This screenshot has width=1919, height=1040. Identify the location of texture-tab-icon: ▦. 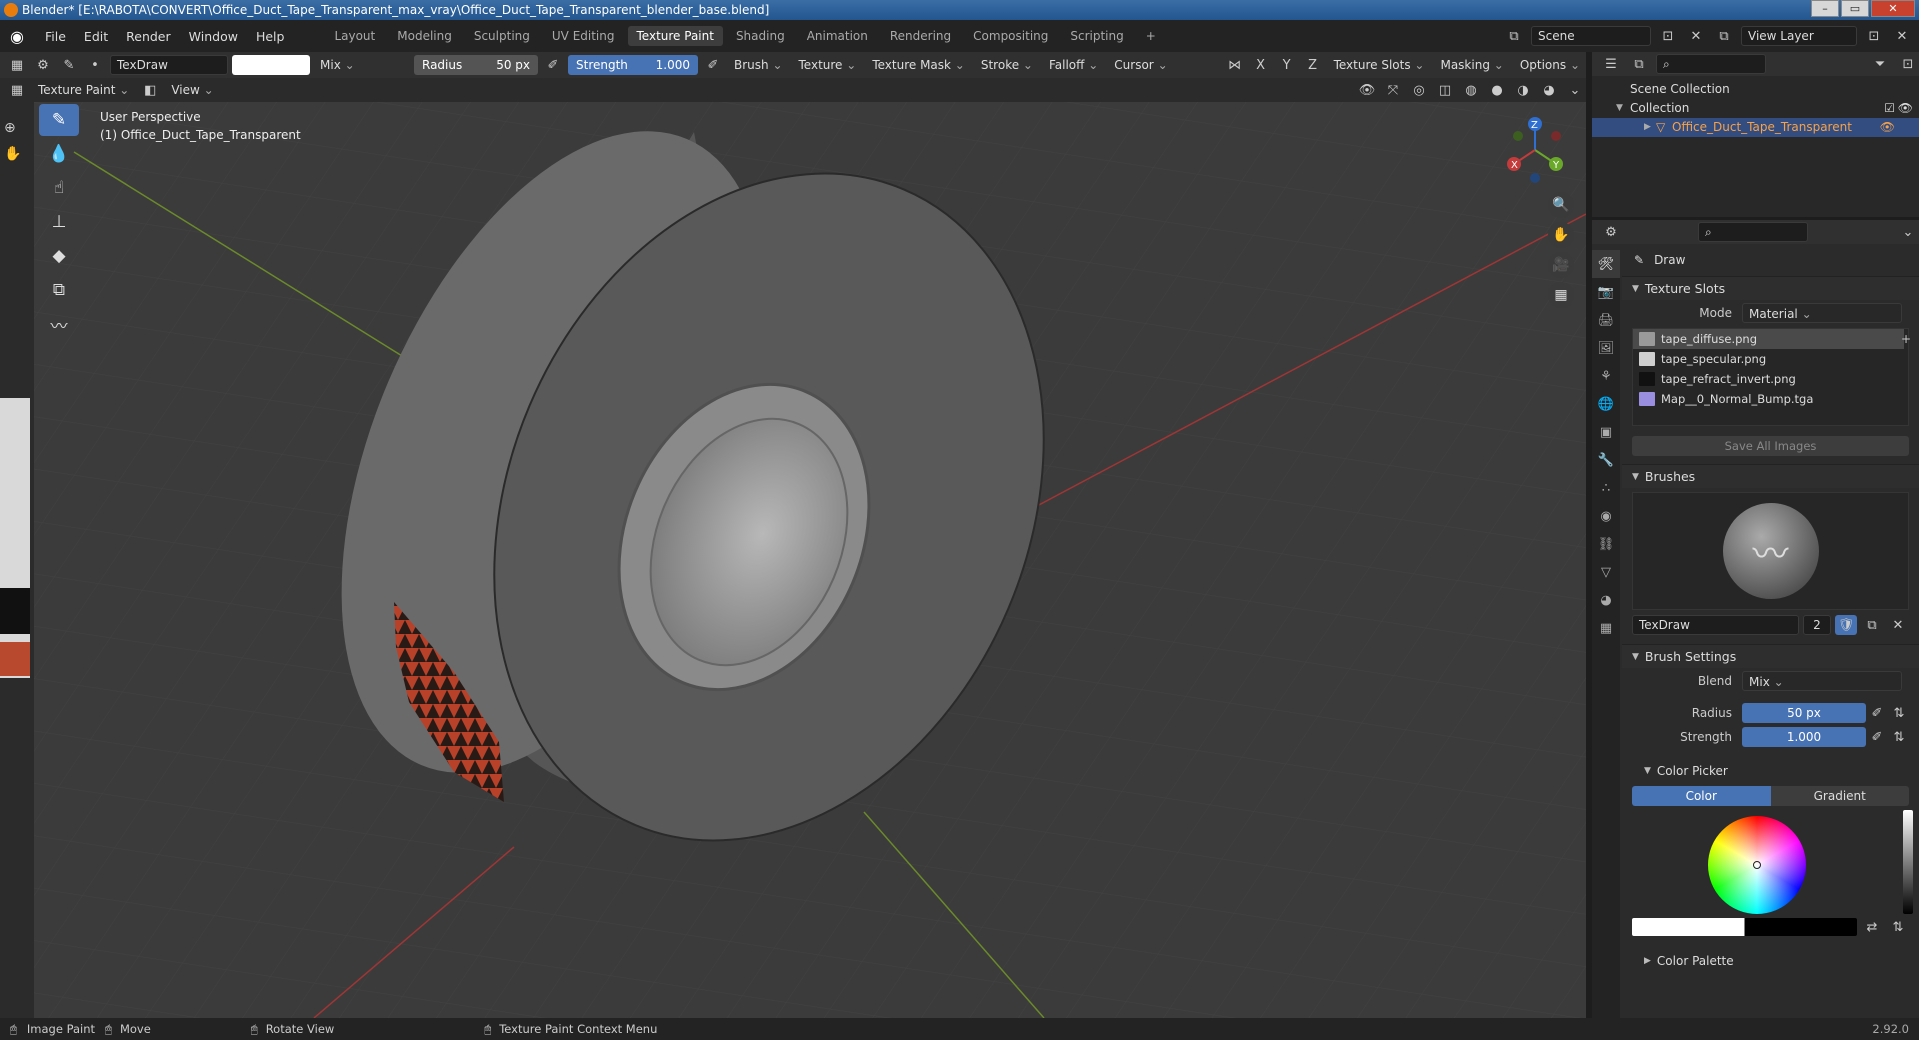
(1606, 628).